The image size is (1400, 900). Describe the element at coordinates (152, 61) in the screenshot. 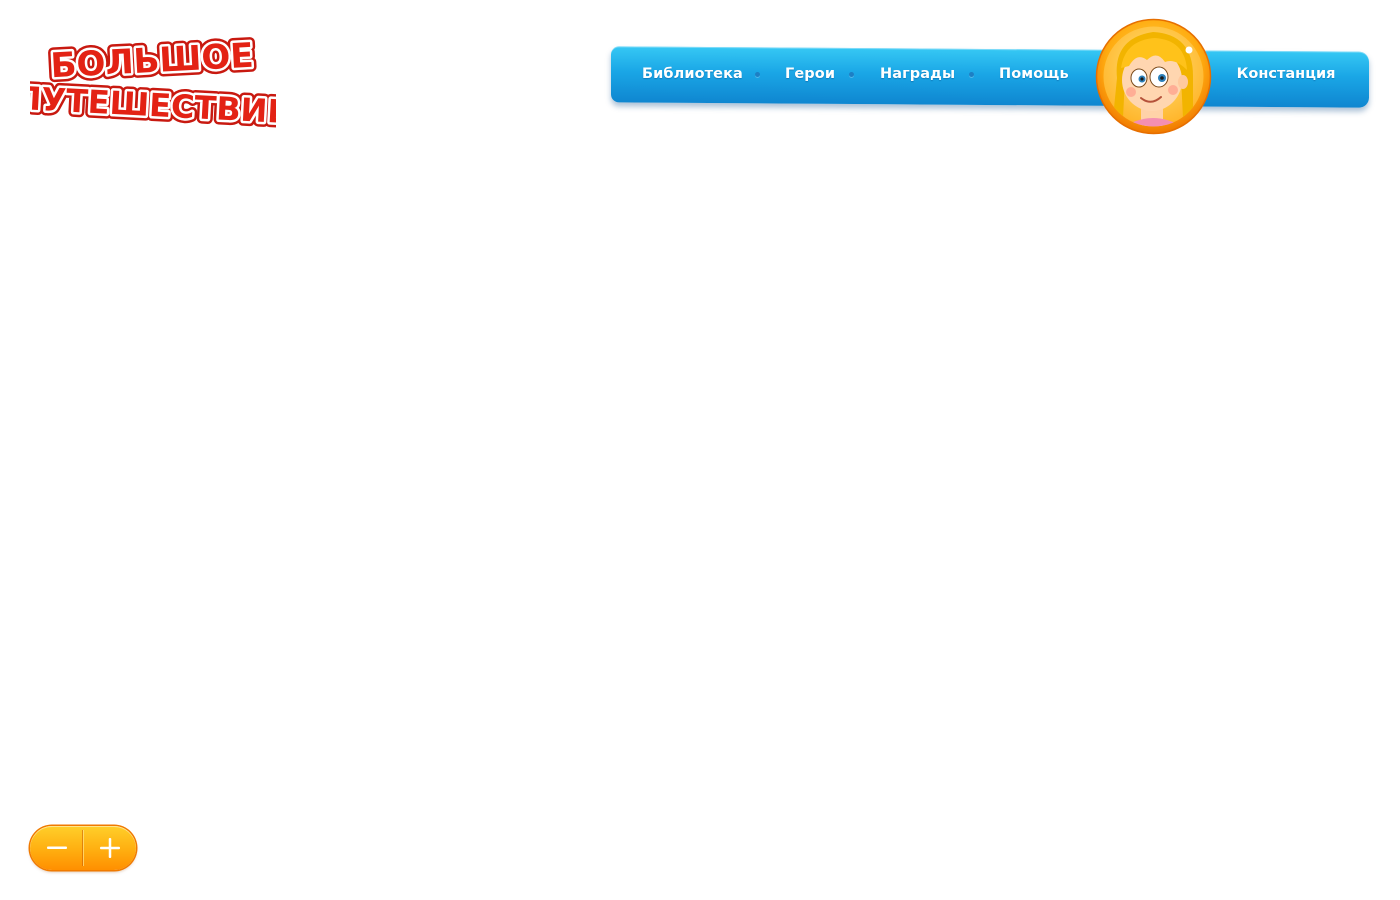

I see `logo-line-1: БОЛЬШОЕ` at that location.